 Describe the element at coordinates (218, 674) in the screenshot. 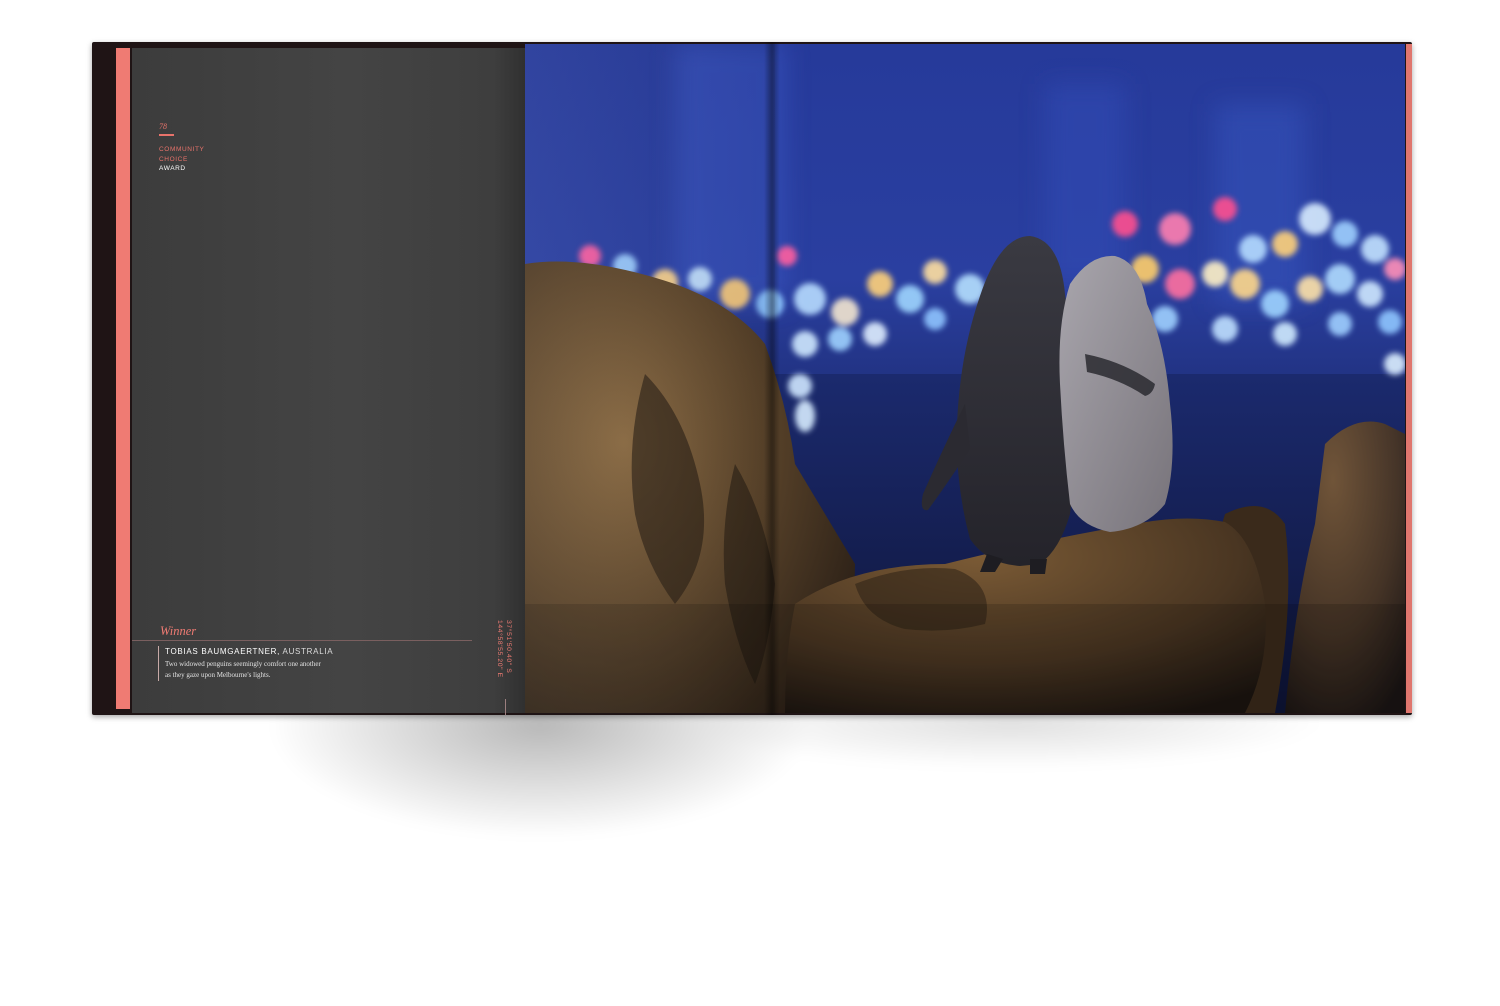

I see `caption-line-2: as they gaze upon Melbourne's lights.` at that location.